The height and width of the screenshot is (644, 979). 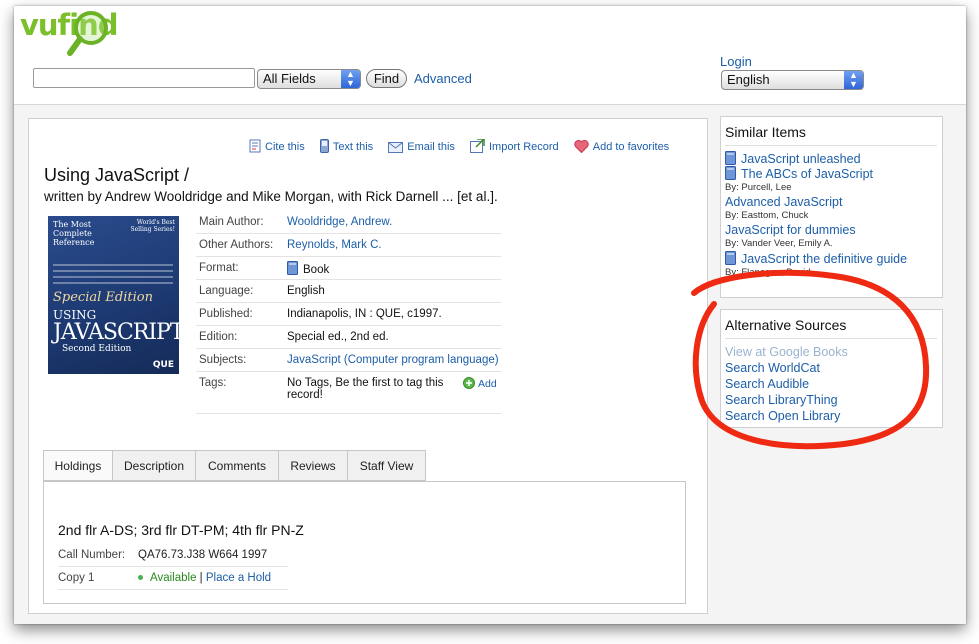 I want to click on tab-holdings: Holdings, so click(x=78, y=465).